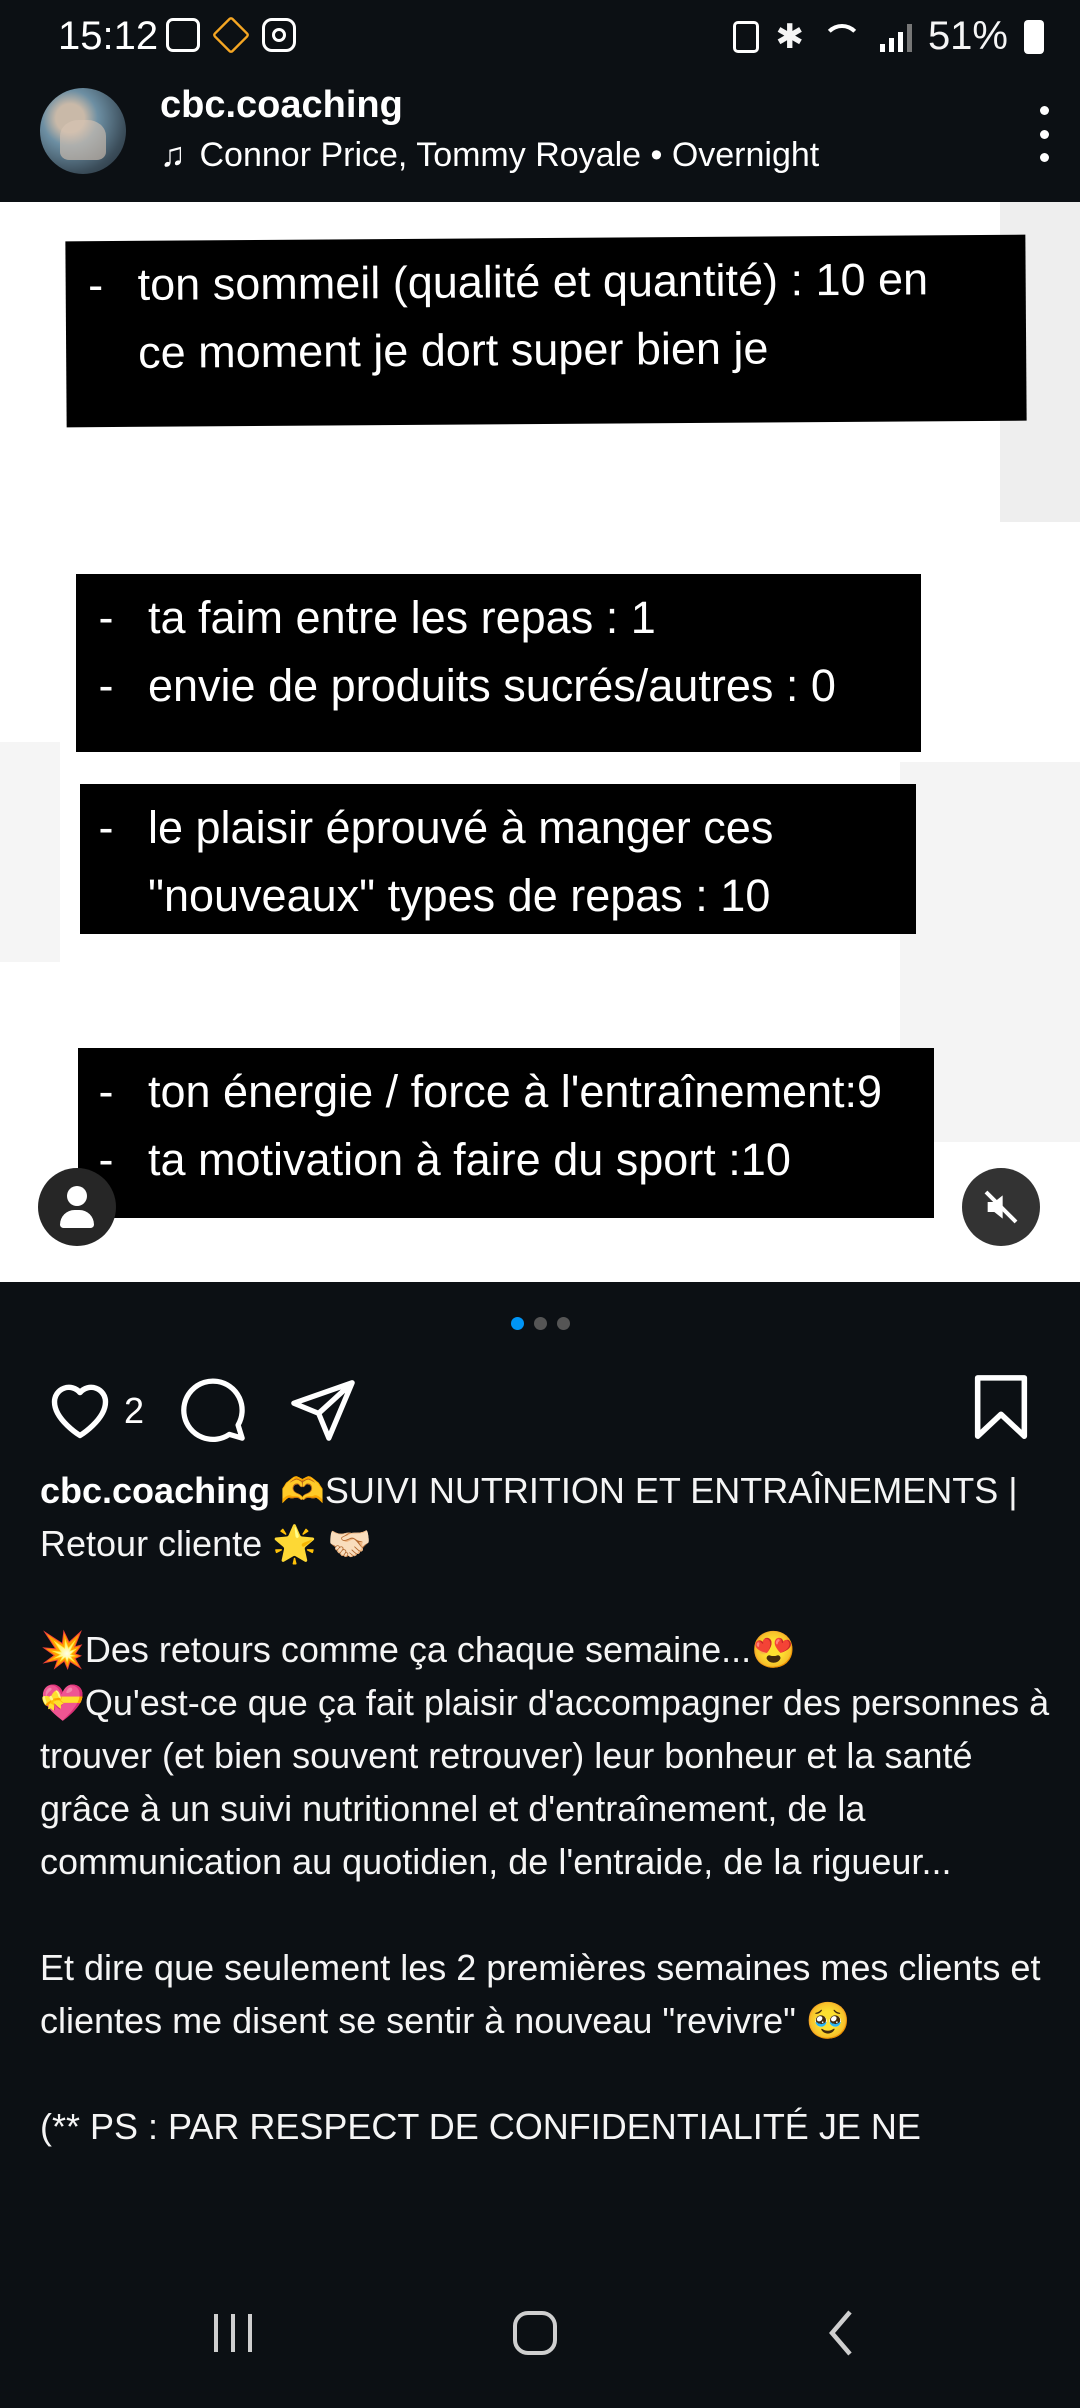  I want to click on mute-button, so click(1001, 1207).